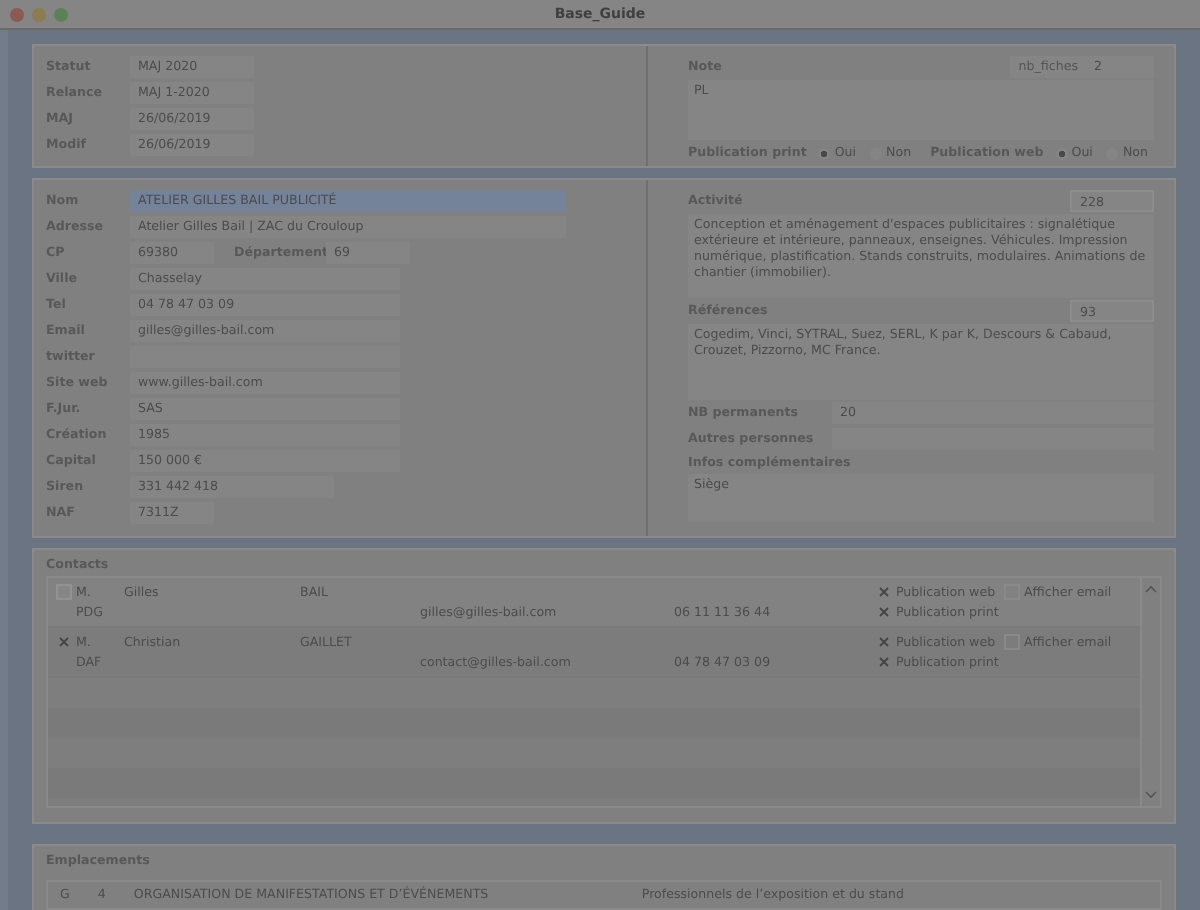 The image size is (1200, 910). I want to click on scrollbar, so click(1150, 692).